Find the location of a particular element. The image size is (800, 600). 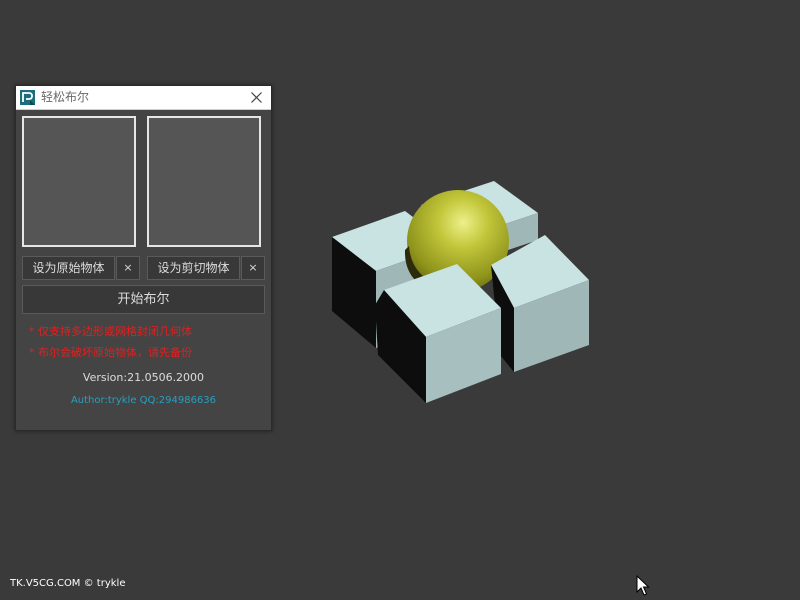

cutter-object-preview is located at coordinates (204, 181).